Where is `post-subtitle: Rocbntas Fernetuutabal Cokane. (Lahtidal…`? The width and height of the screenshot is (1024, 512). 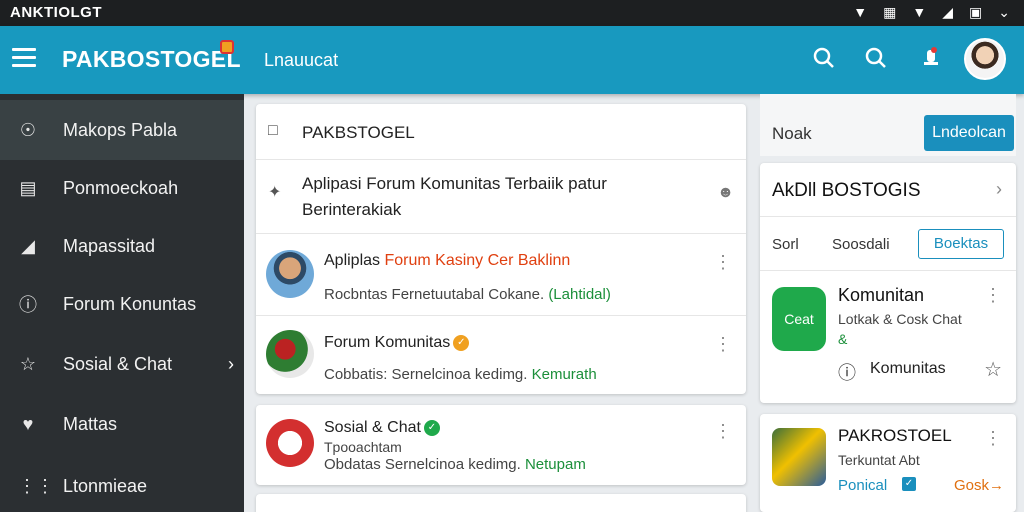 post-subtitle: Rocbntas Fernetuutabal Cokane. (Lahtidal… is located at coordinates (467, 294).